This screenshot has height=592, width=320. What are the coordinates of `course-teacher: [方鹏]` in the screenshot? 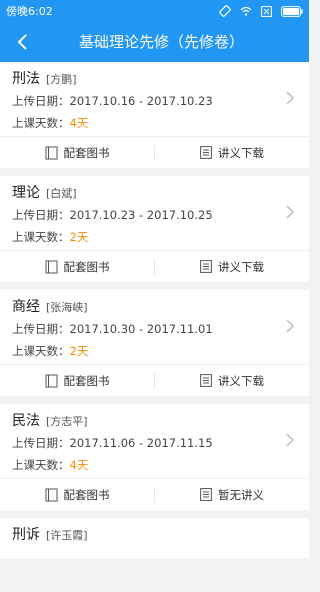 It's located at (61, 79).